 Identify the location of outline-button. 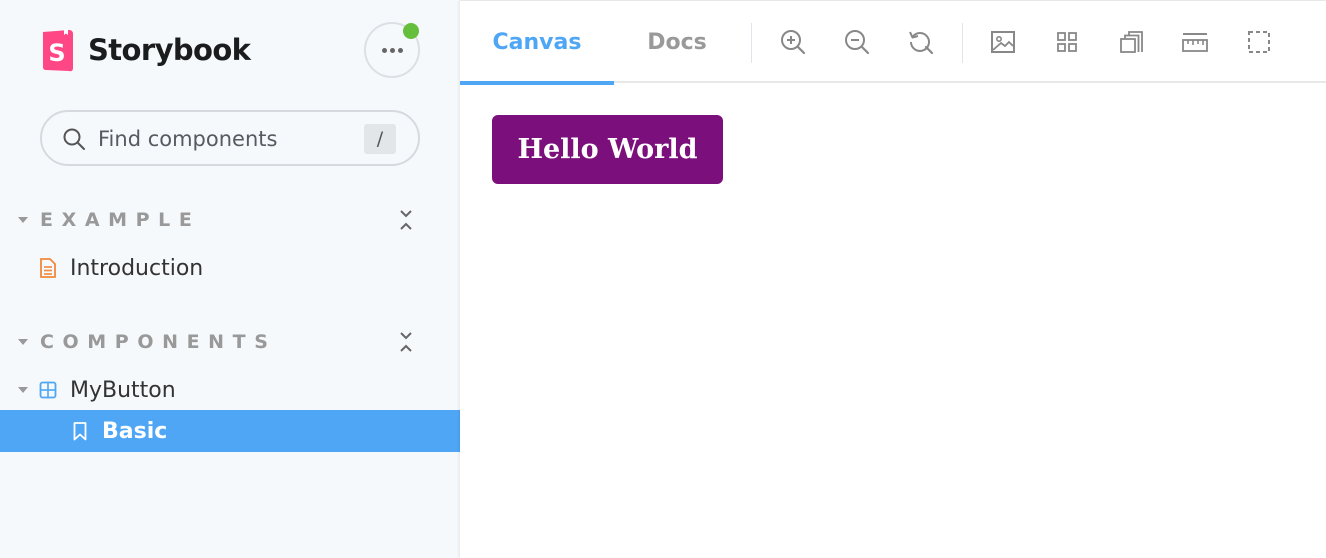
(1259, 42).